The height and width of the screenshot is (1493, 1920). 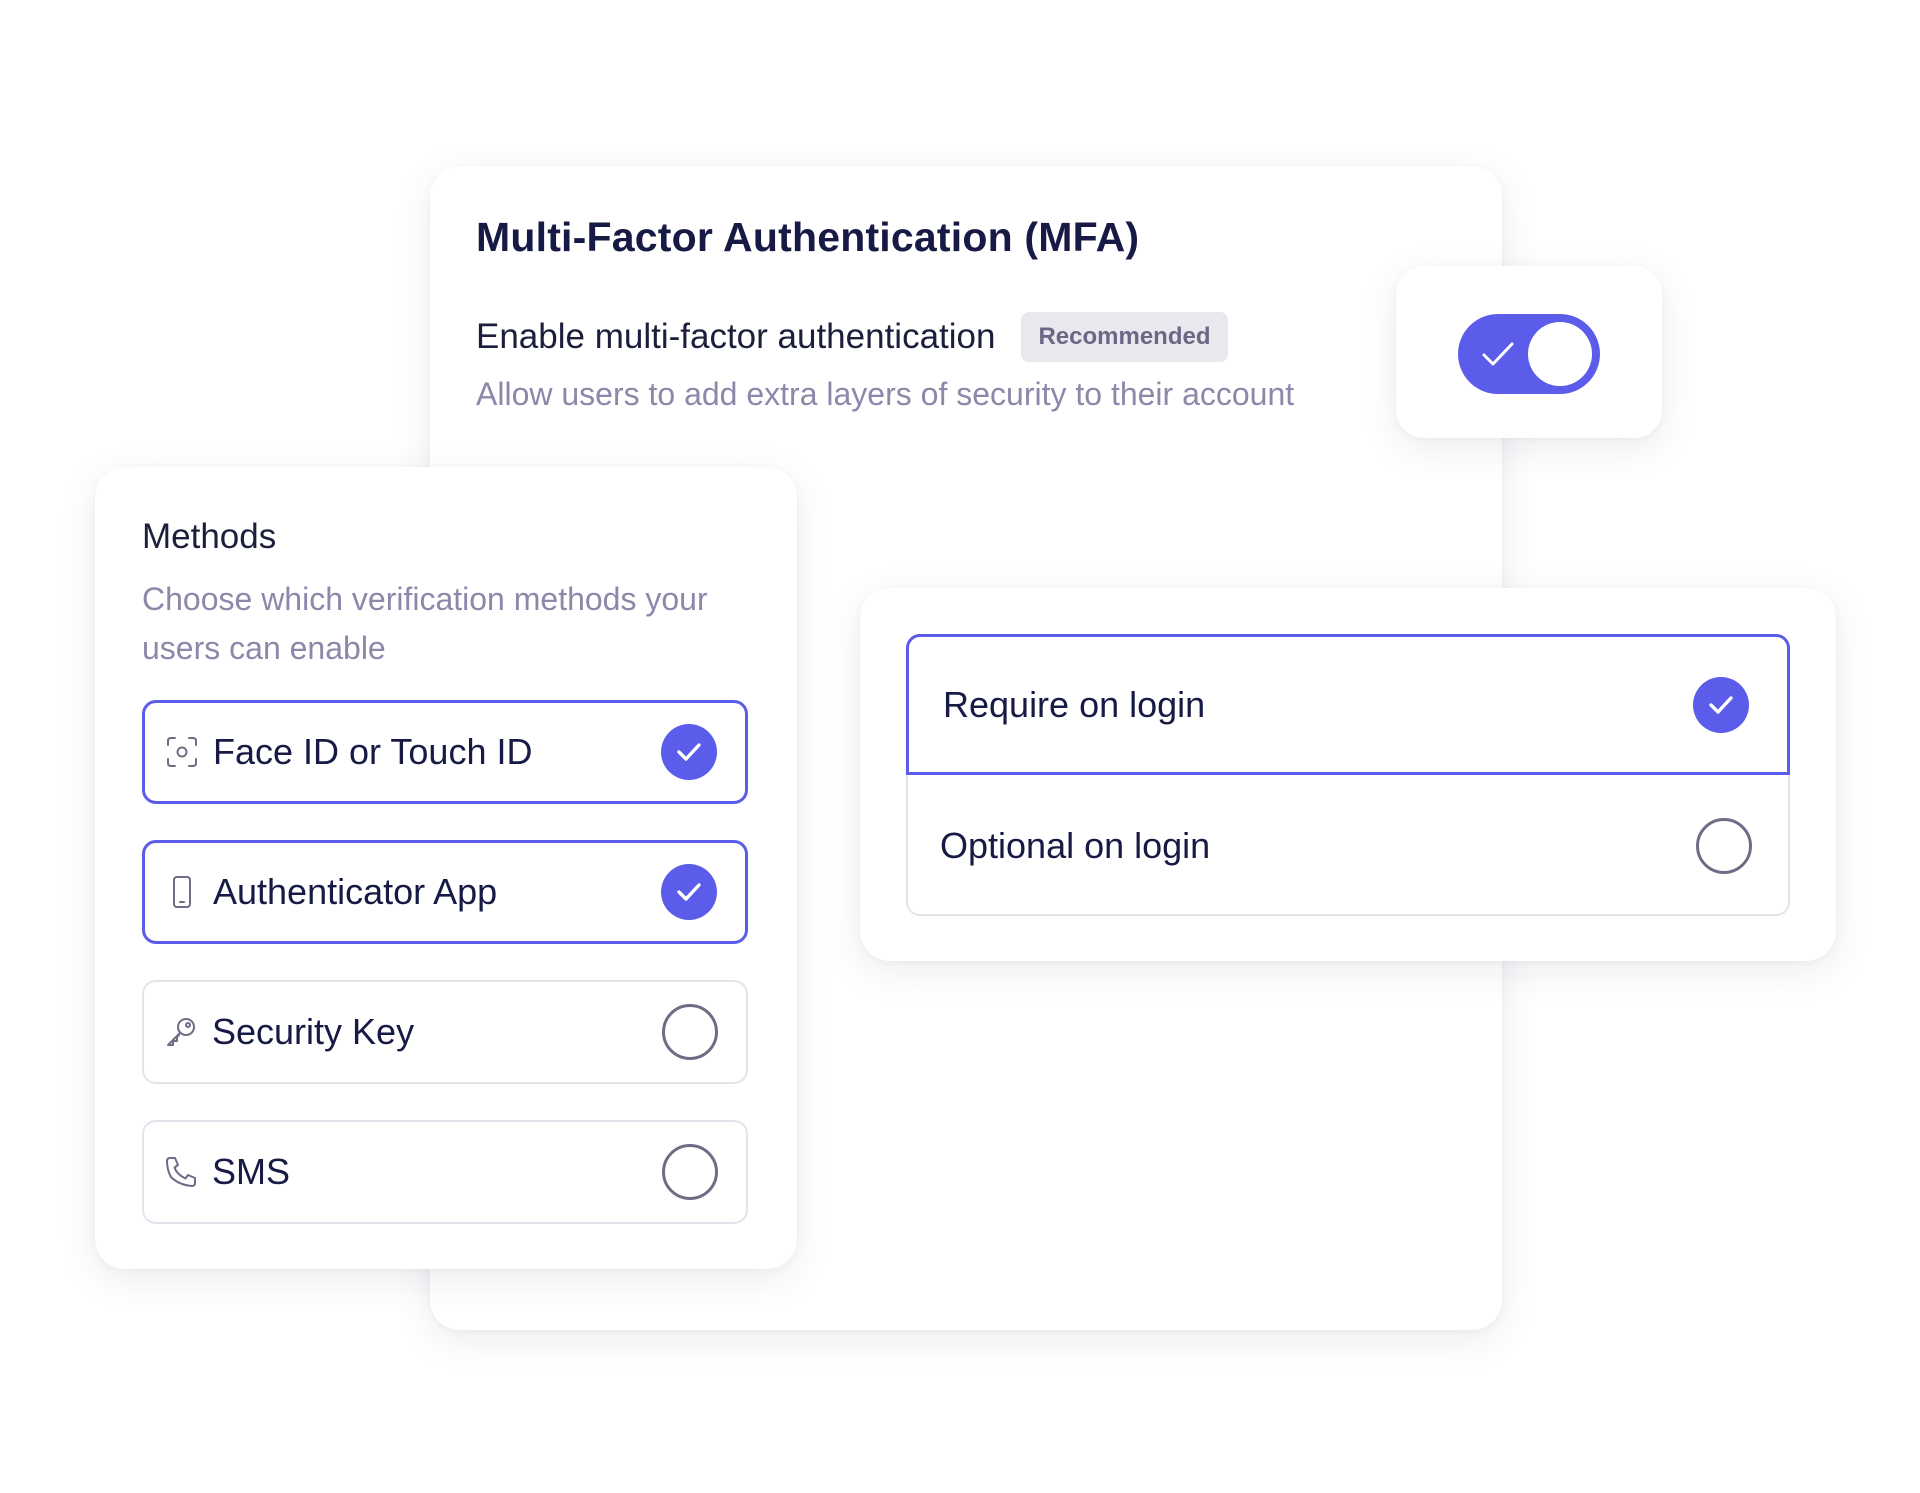 What do you see at coordinates (445, 1032) in the screenshot?
I see `method-item-security-key: Security Key` at bounding box center [445, 1032].